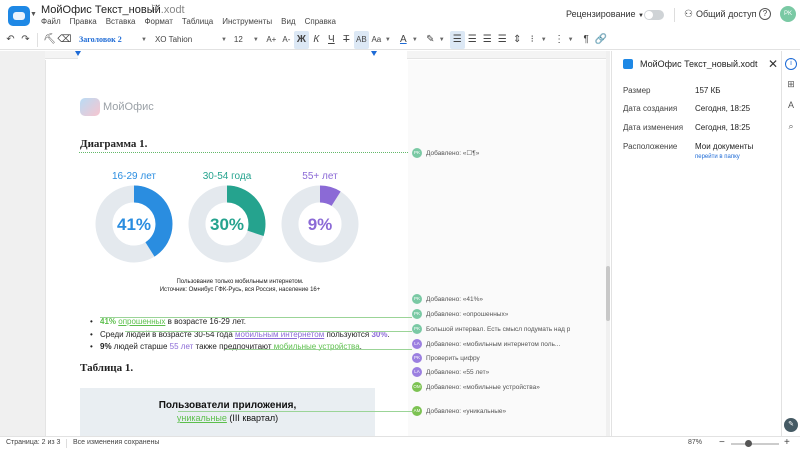  Describe the element at coordinates (22, 243) in the screenshot. I see `left-gutter` at that location.